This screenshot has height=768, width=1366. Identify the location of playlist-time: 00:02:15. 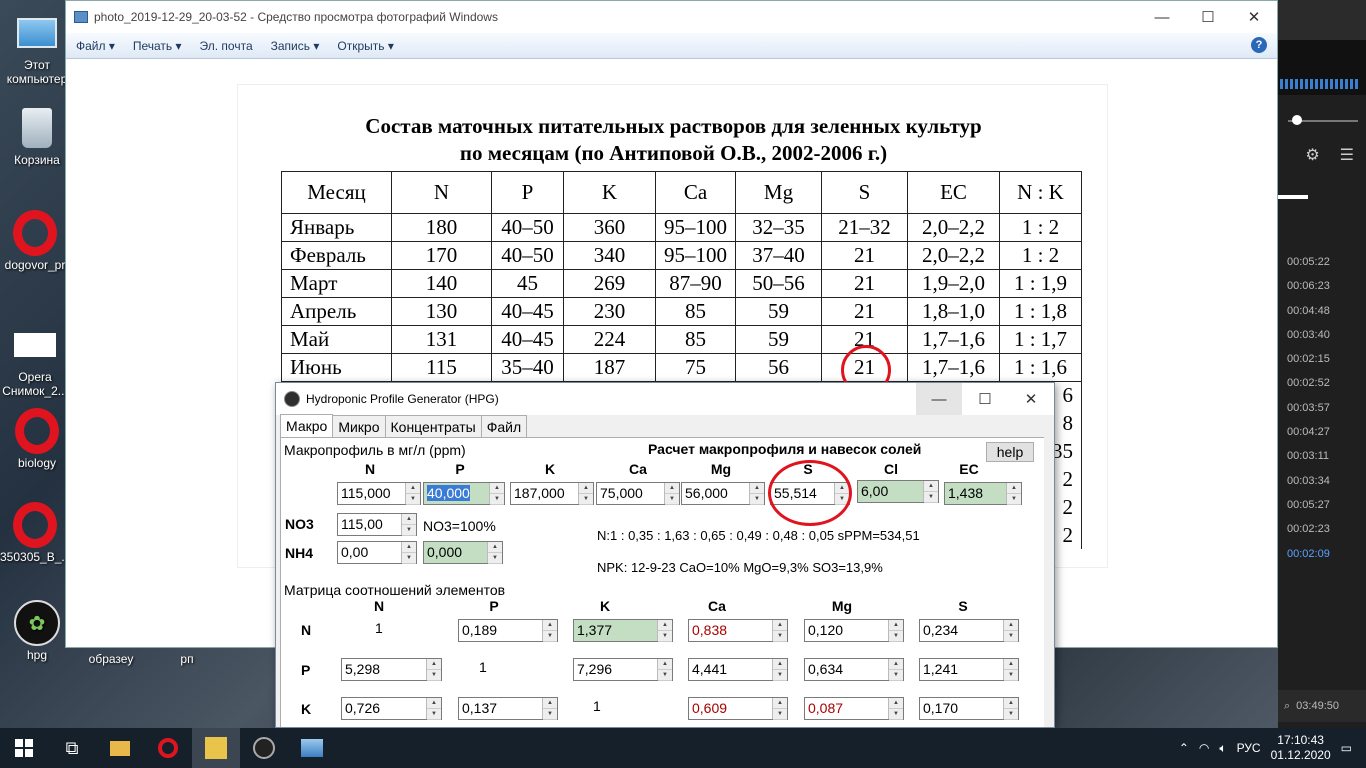
(1322, 359).